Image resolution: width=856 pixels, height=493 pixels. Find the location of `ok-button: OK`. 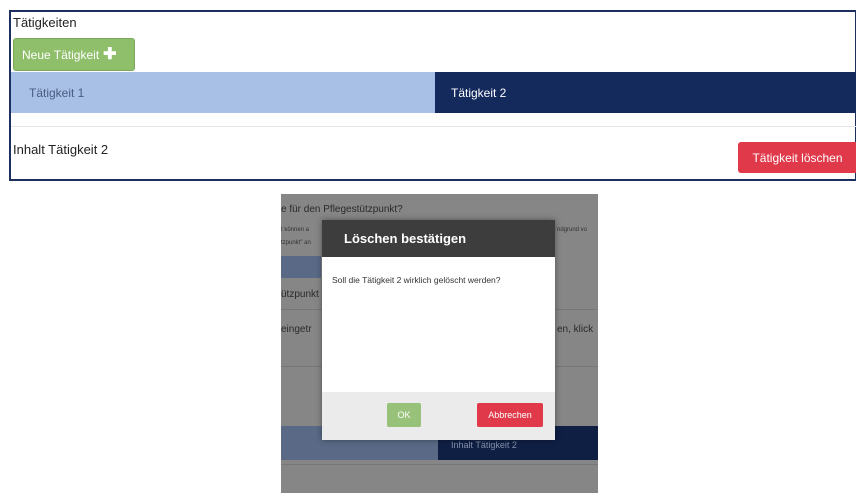

ok-button: OK is located at coordinates (404, 415).